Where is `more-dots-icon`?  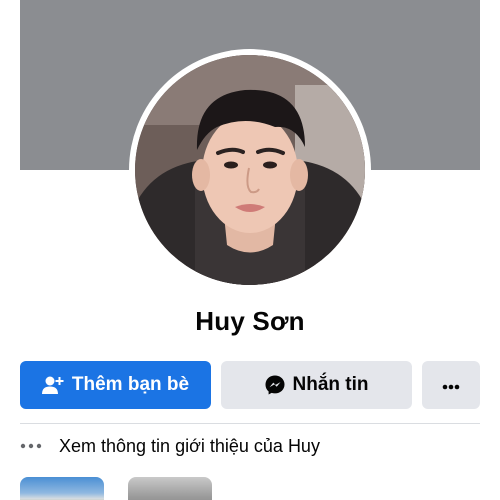
more-dots-icon is located at coordinates (451, 385).